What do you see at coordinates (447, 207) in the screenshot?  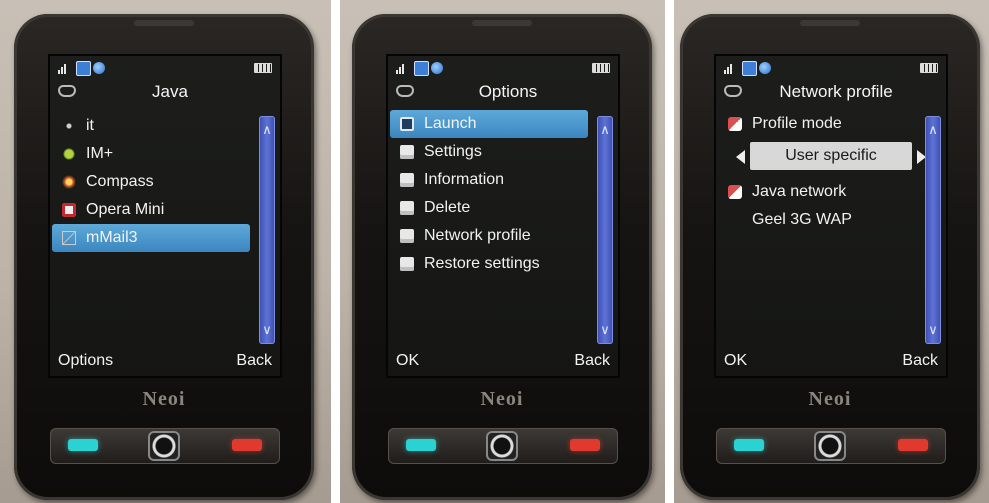 I see `menu-item-label: Delete` at bounding box center [447, 207].